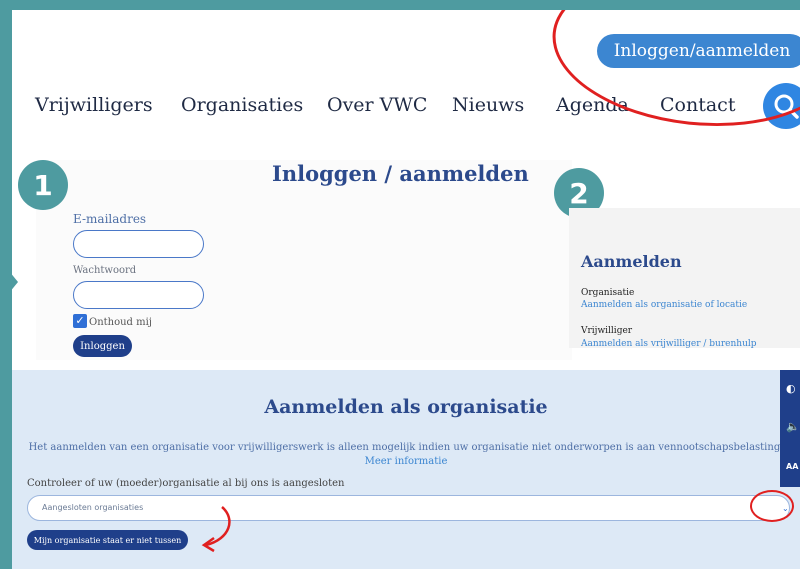  Describe the element at coordinates (786, 106) in the screenshot. I see `search-icon` at that location.